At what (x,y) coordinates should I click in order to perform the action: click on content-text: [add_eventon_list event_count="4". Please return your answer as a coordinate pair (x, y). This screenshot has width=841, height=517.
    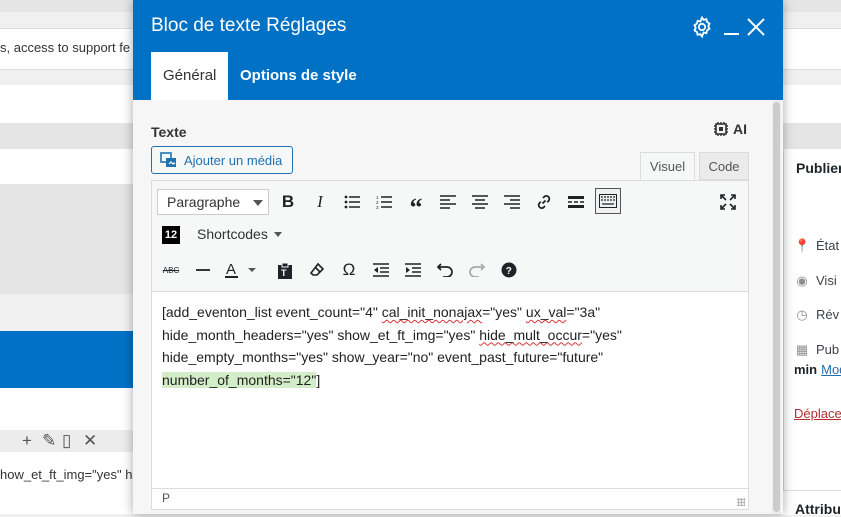
    Looking at the image, I should click on (272, 312).